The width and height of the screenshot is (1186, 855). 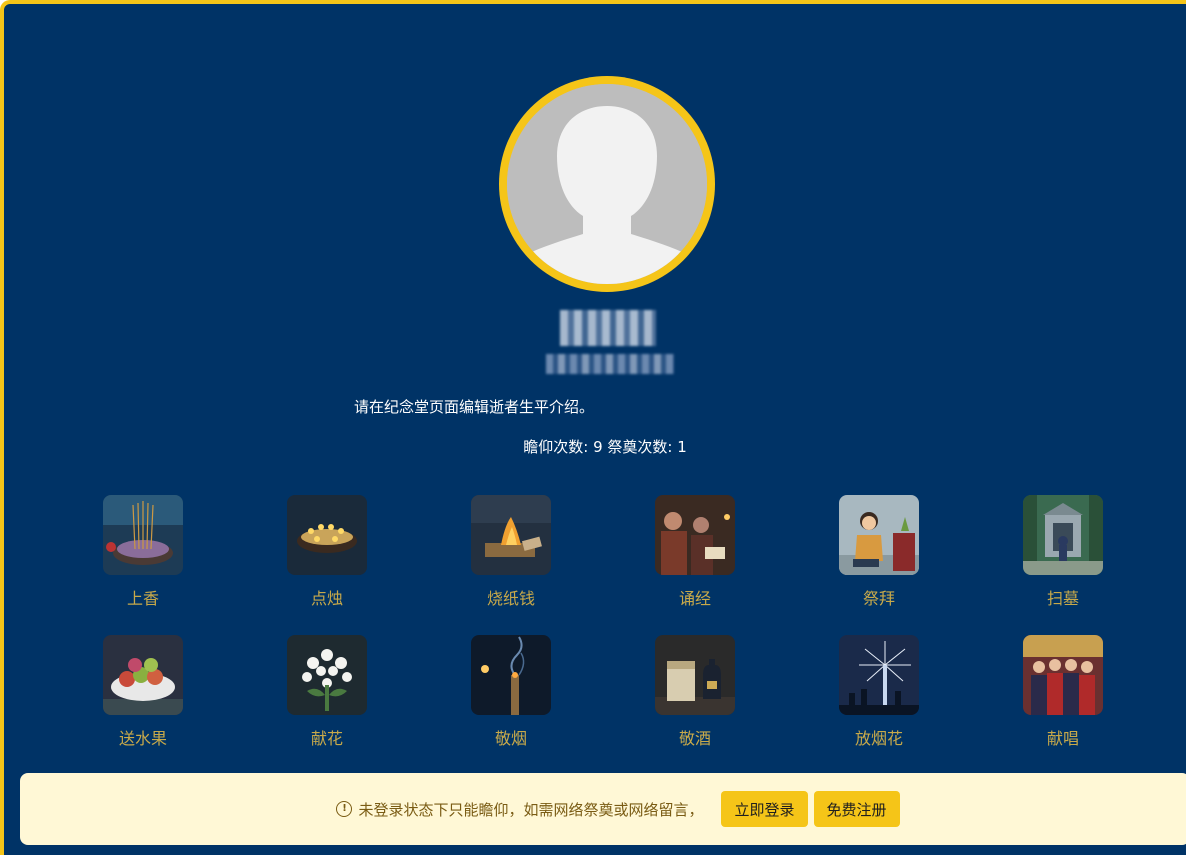 I want to click on offering-fruit: 送水果, so click(x=143, y=692).